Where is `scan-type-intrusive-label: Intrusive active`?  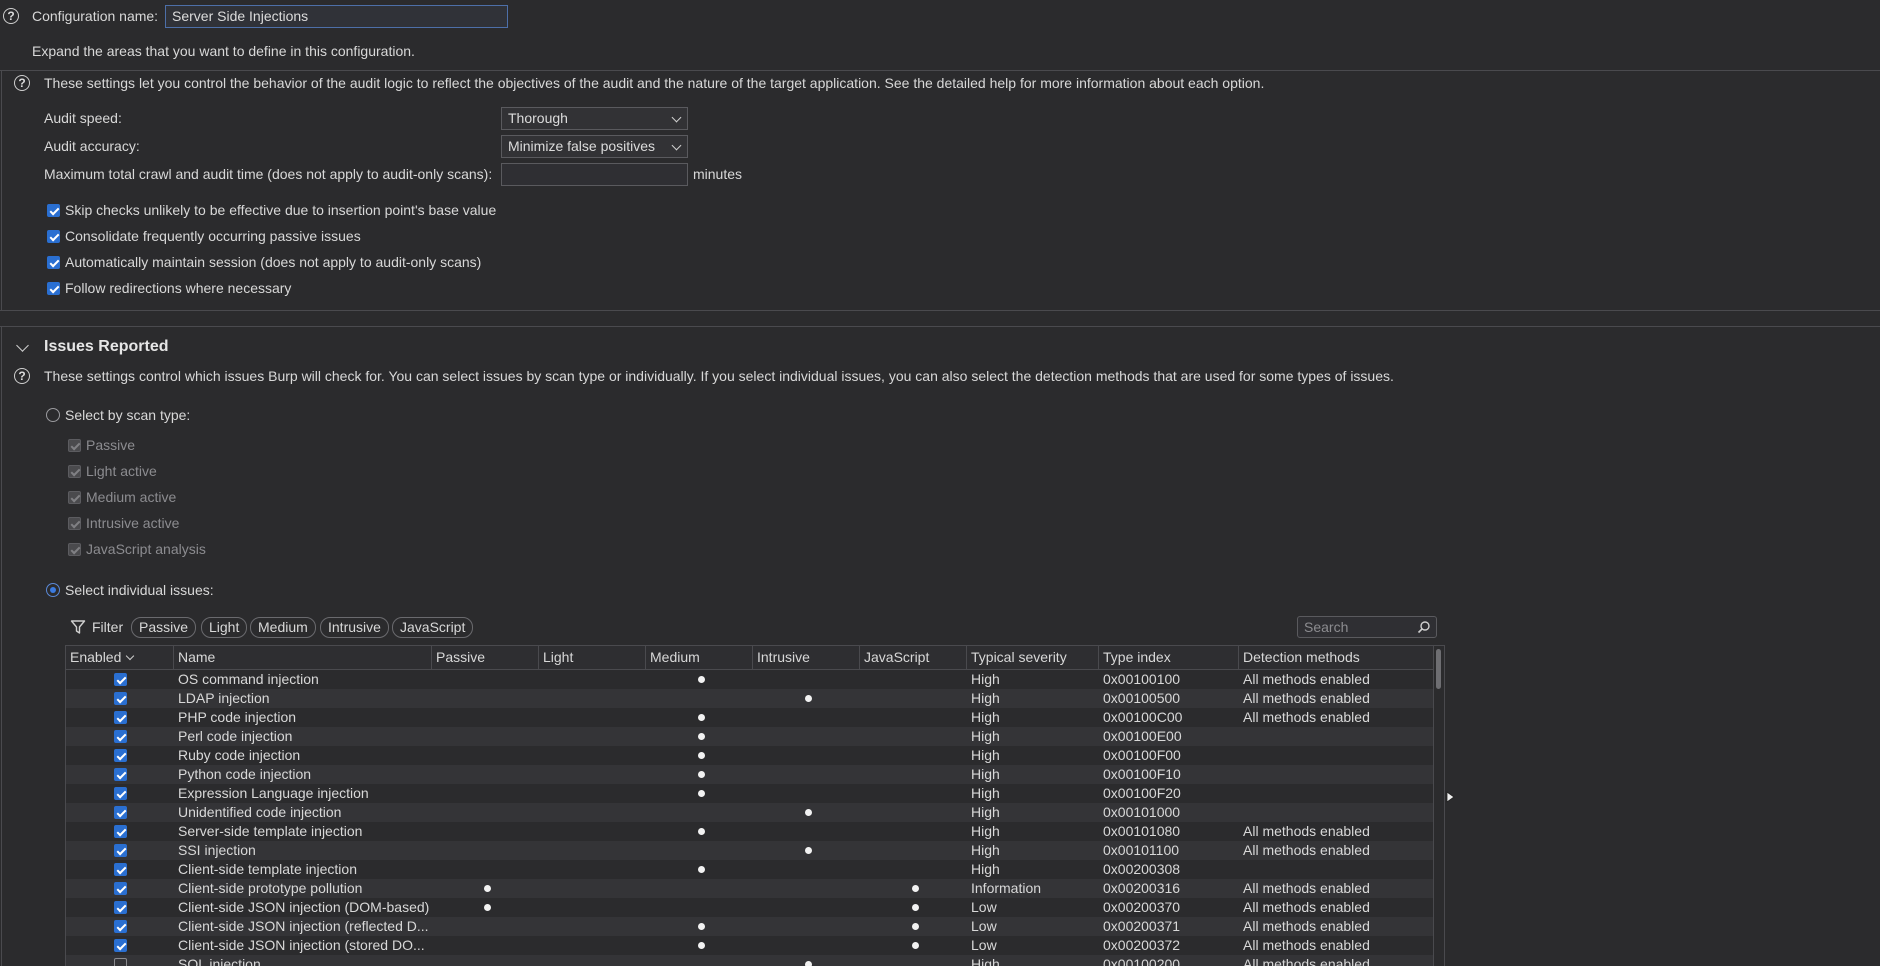 scan-type-intrusive-label: Intrusive active is located at coordinates (133, 523).